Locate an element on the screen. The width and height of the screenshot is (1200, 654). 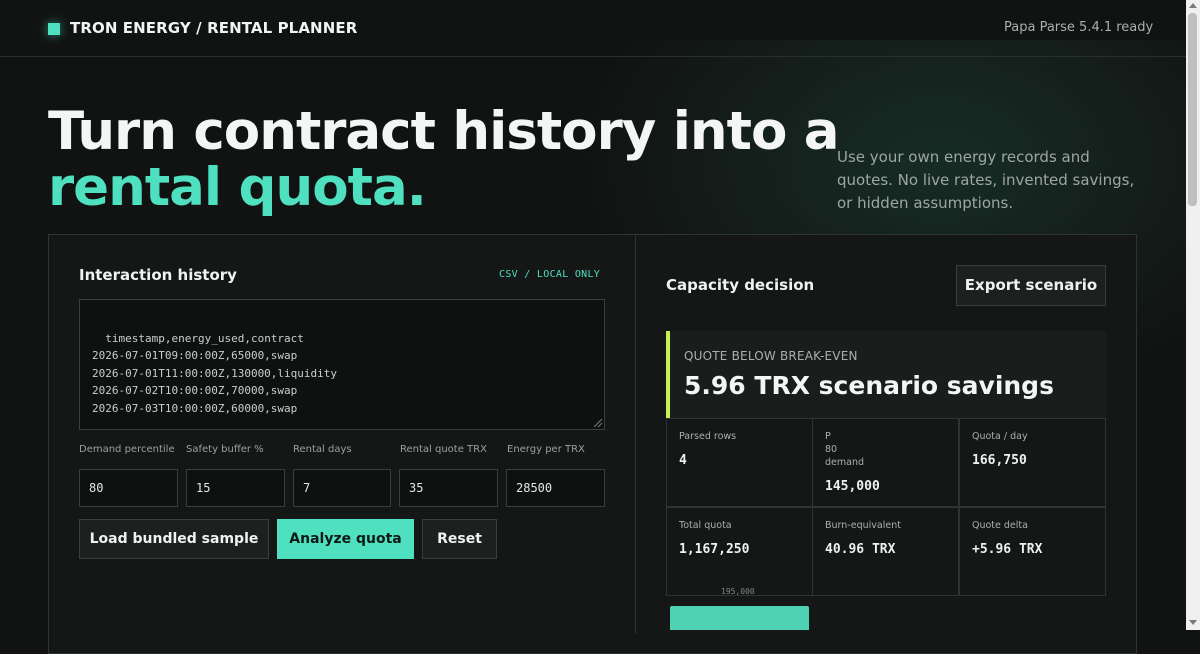
rental-days-field: 7 is located at coordinates (342, 488).